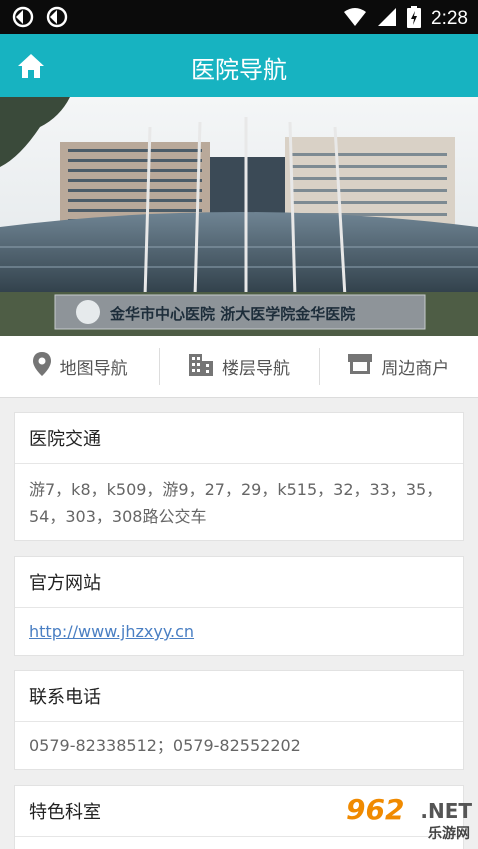 This screenshot has width=478, height=849. What do you see at coordinates (414, 19) in the screenshot?
I see `battery-charging-icon` at bounding box center [414, 19].